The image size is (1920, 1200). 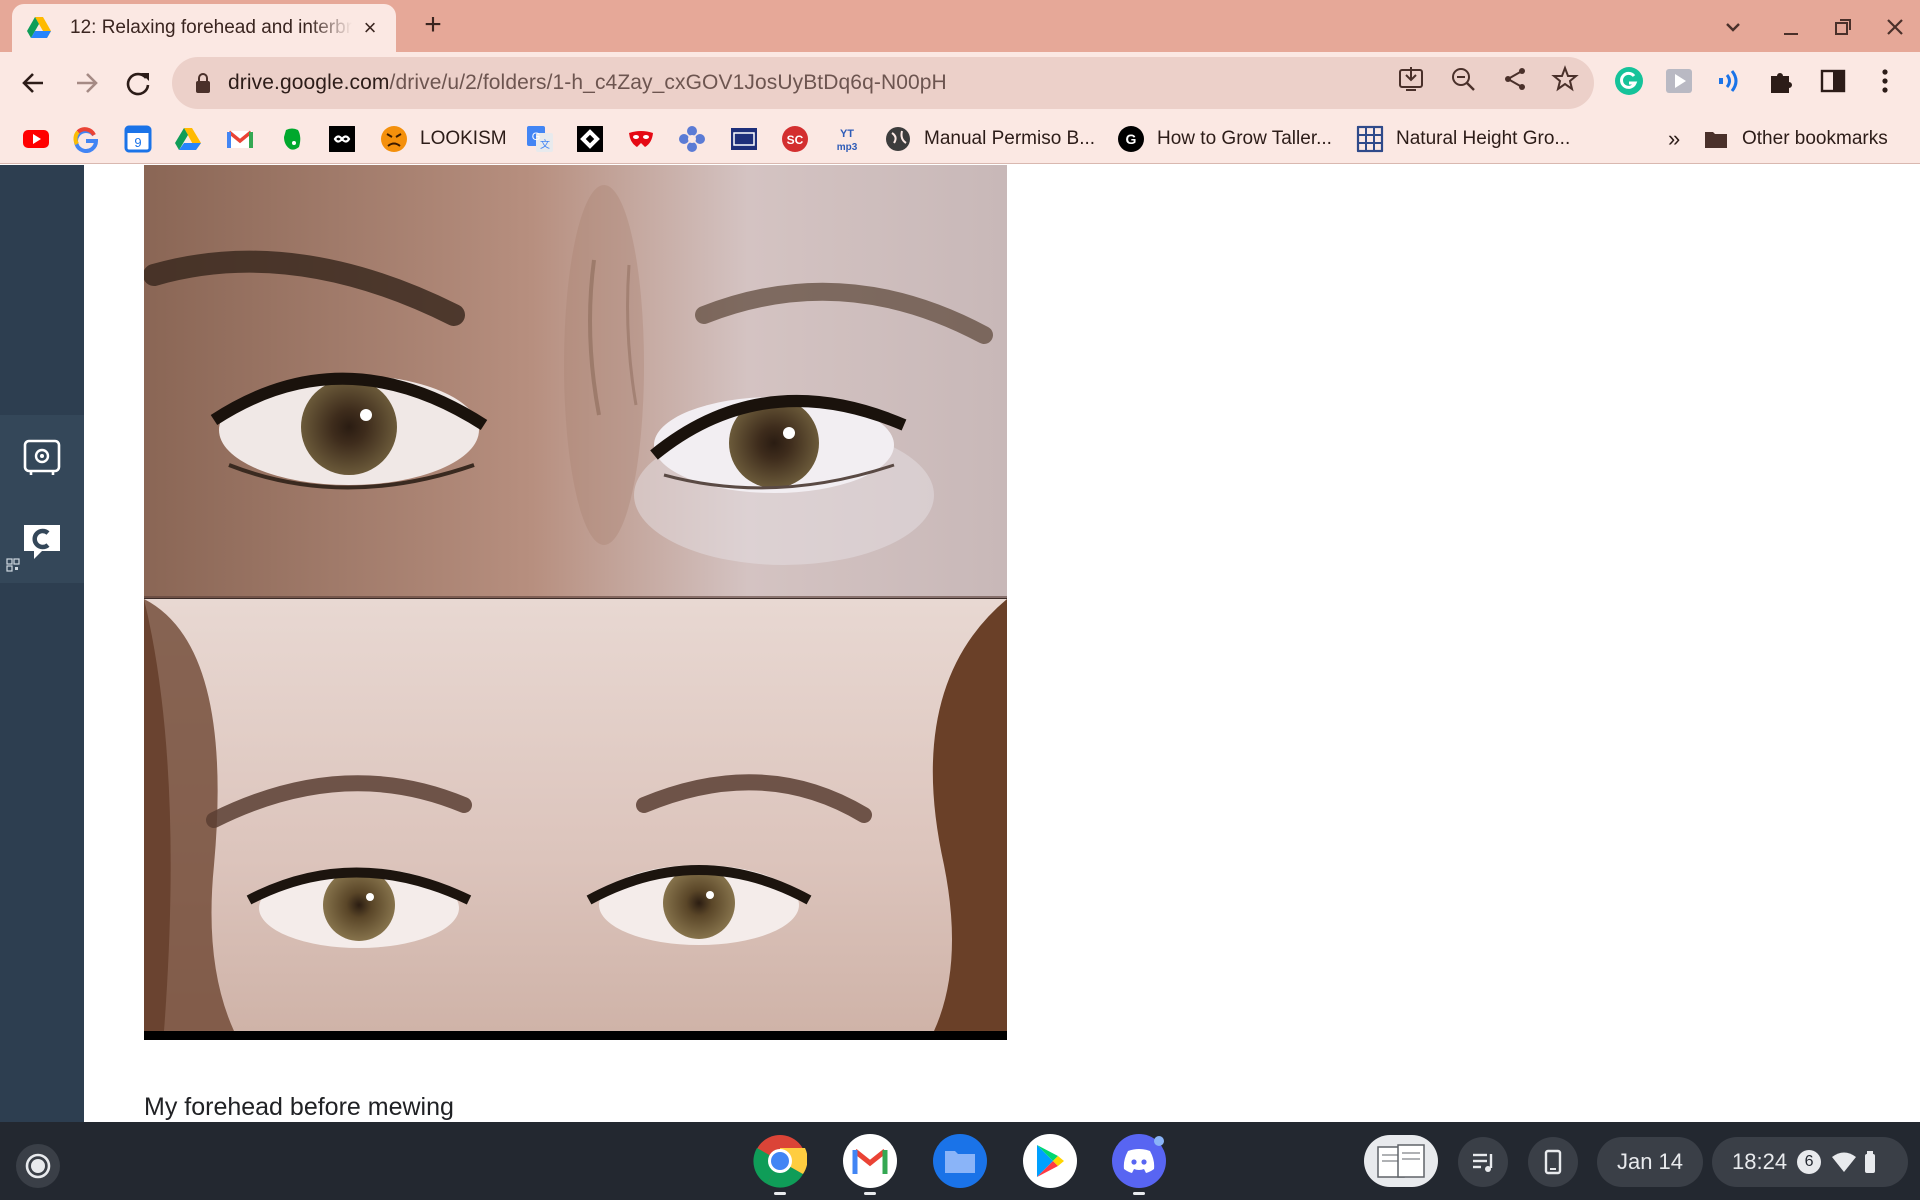 I want to click on svg-text: 文, so click(x=545, y=144).